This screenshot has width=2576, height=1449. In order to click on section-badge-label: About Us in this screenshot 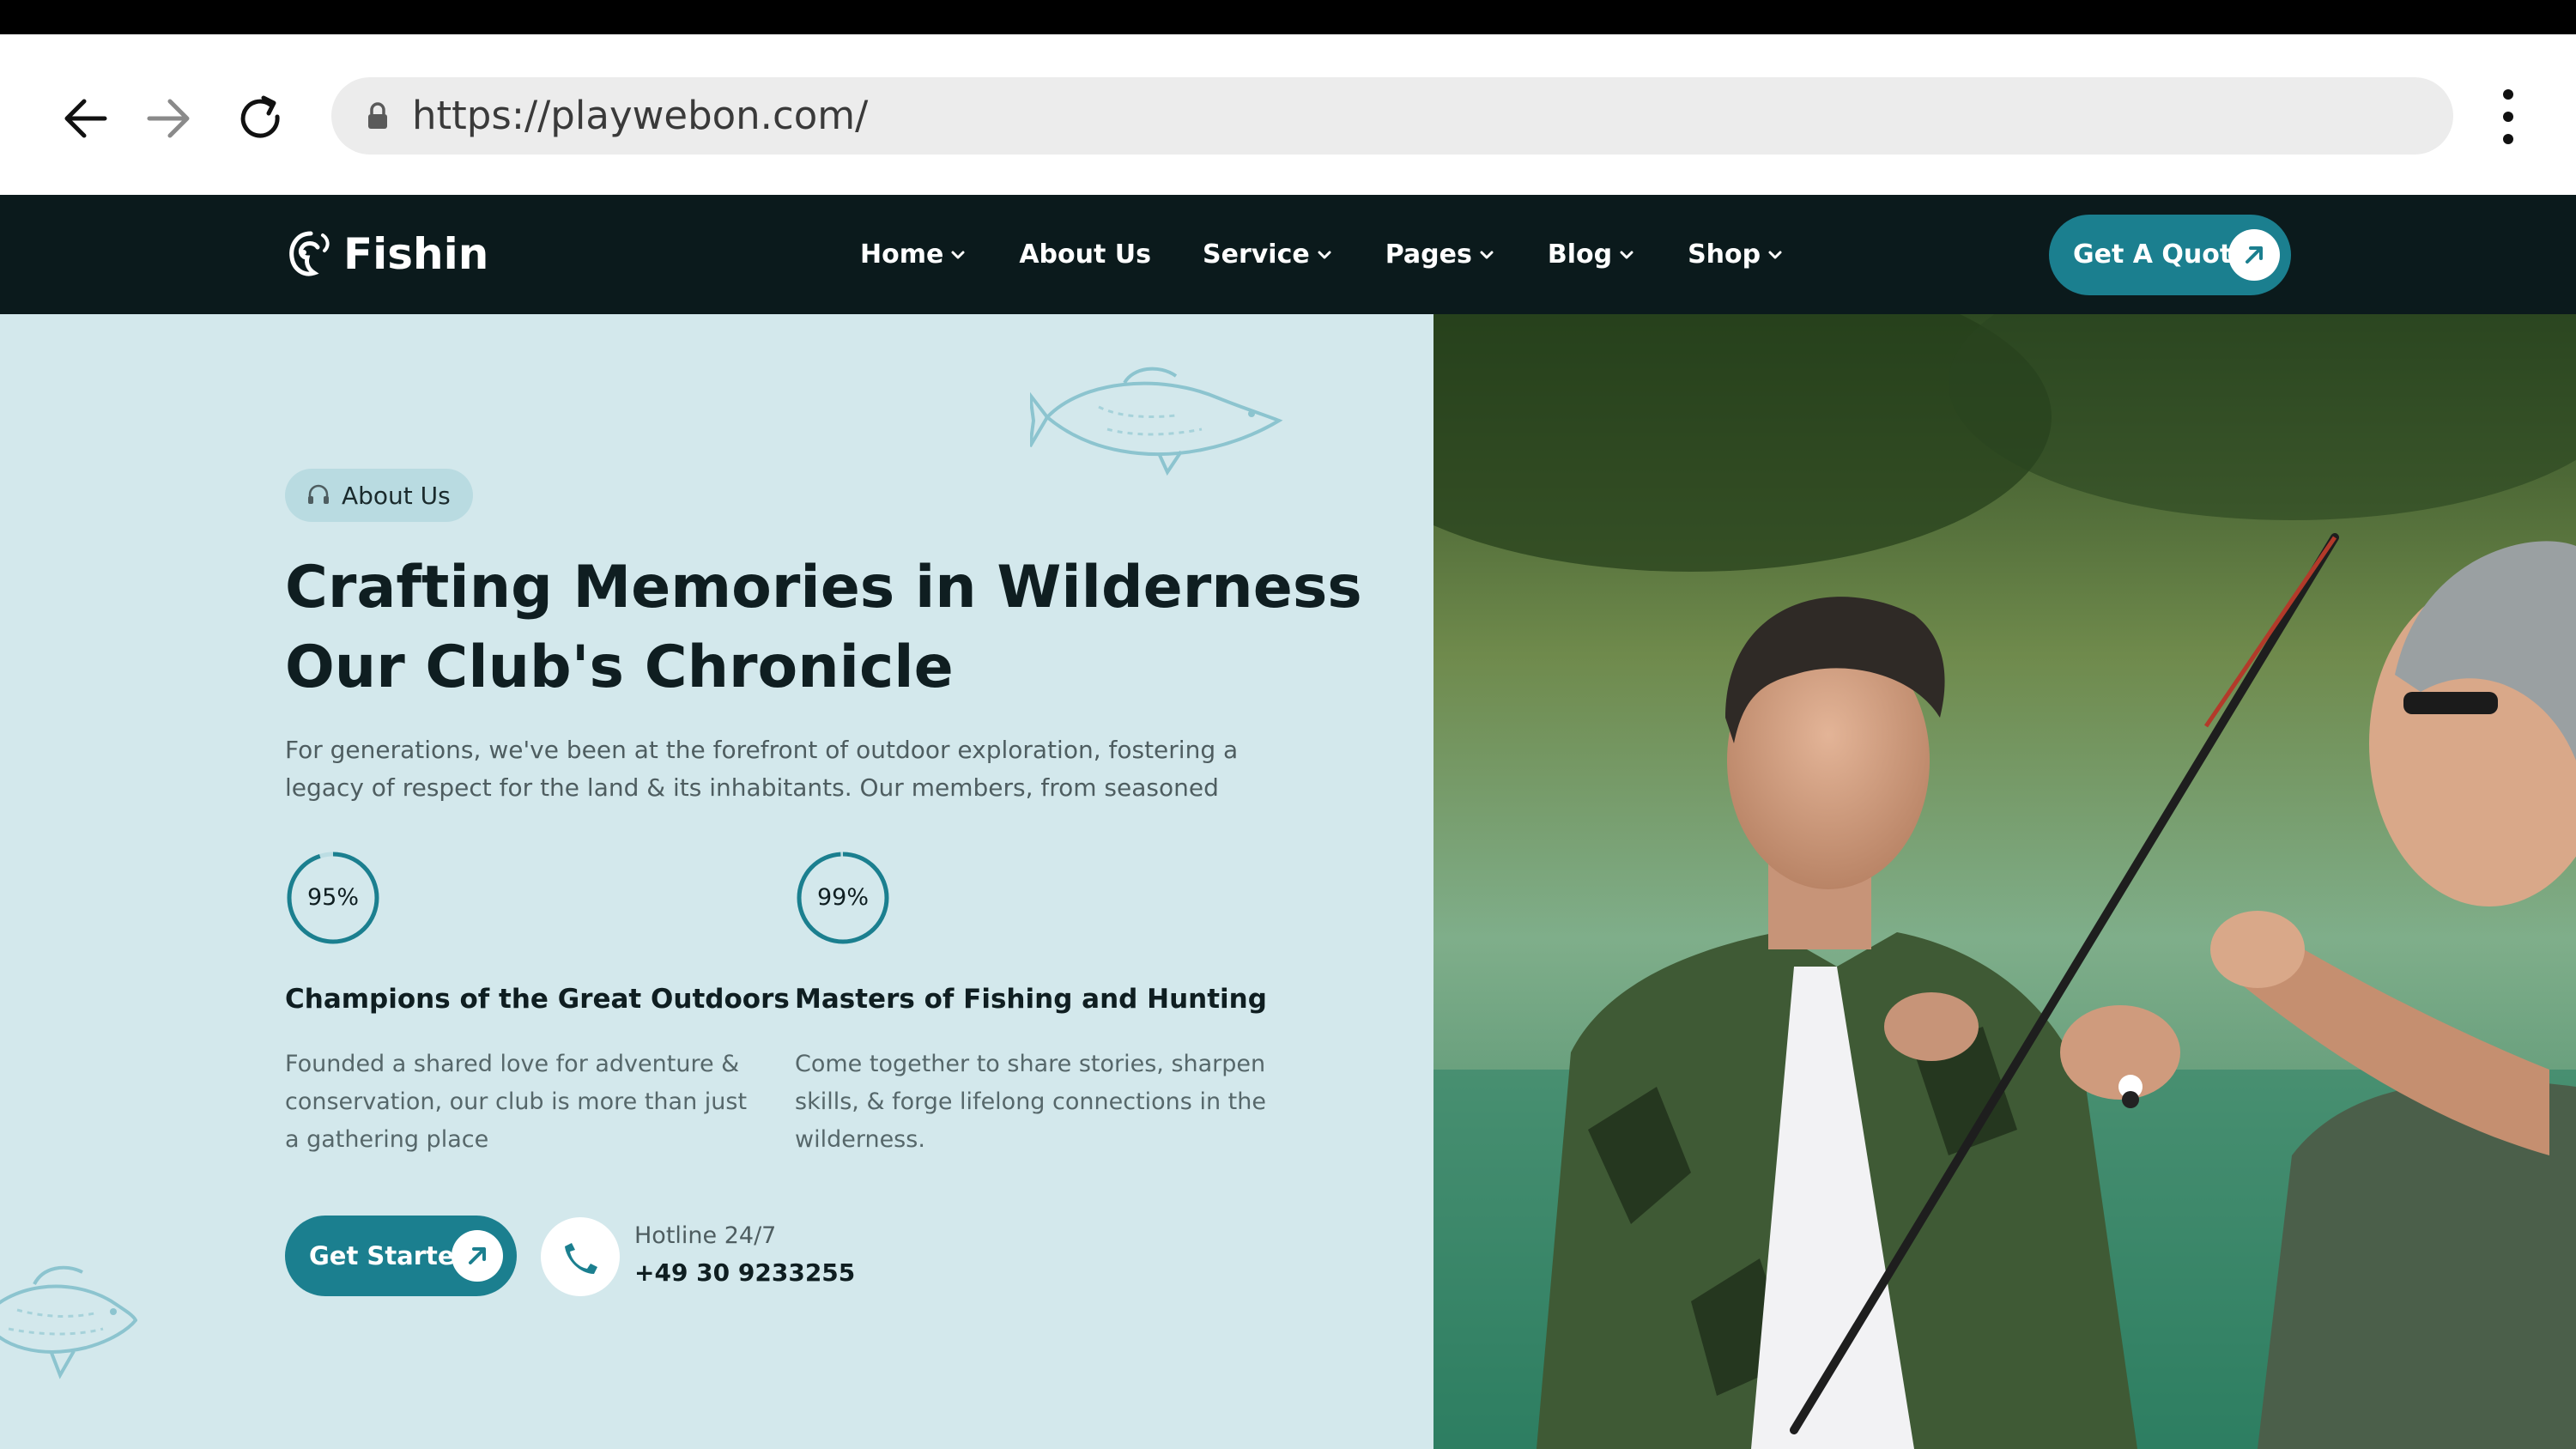, I will do `click(396, 495)`.